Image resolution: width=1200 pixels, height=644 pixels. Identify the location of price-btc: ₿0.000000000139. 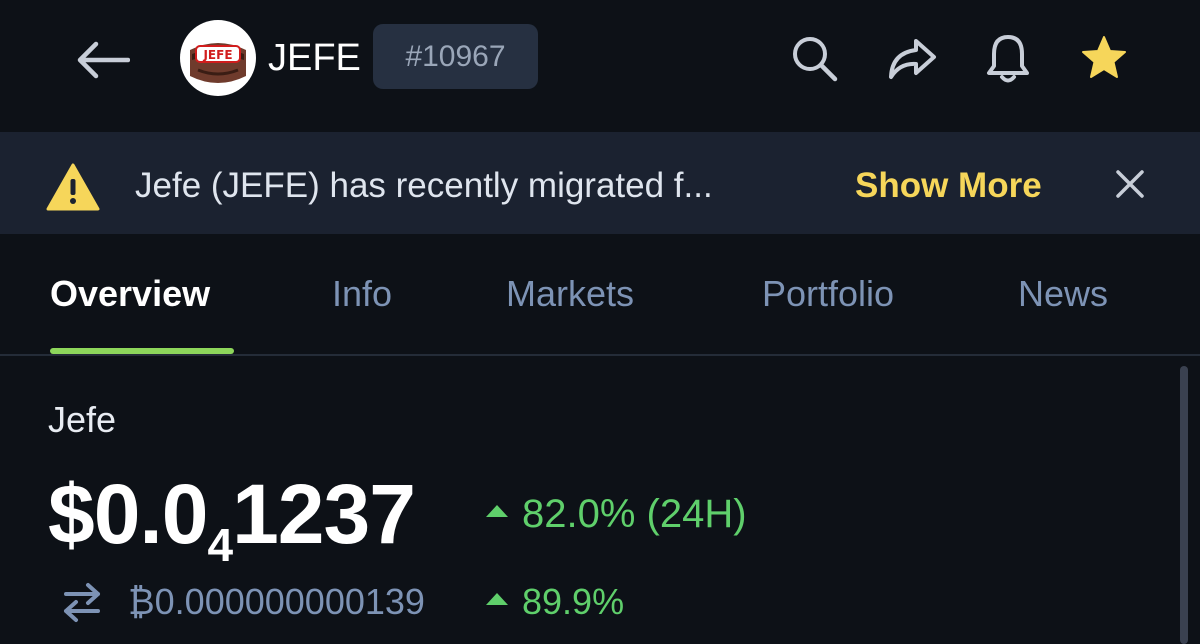
(276, 601).